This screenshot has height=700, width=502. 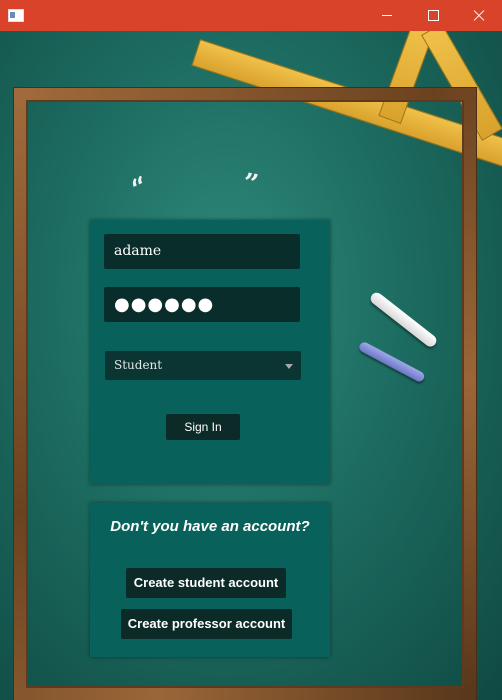 What do you see at coordinates (206, 583) in the screenshot?
I see `create-student-account-button: Create student account` at bounding box center [206, 583].